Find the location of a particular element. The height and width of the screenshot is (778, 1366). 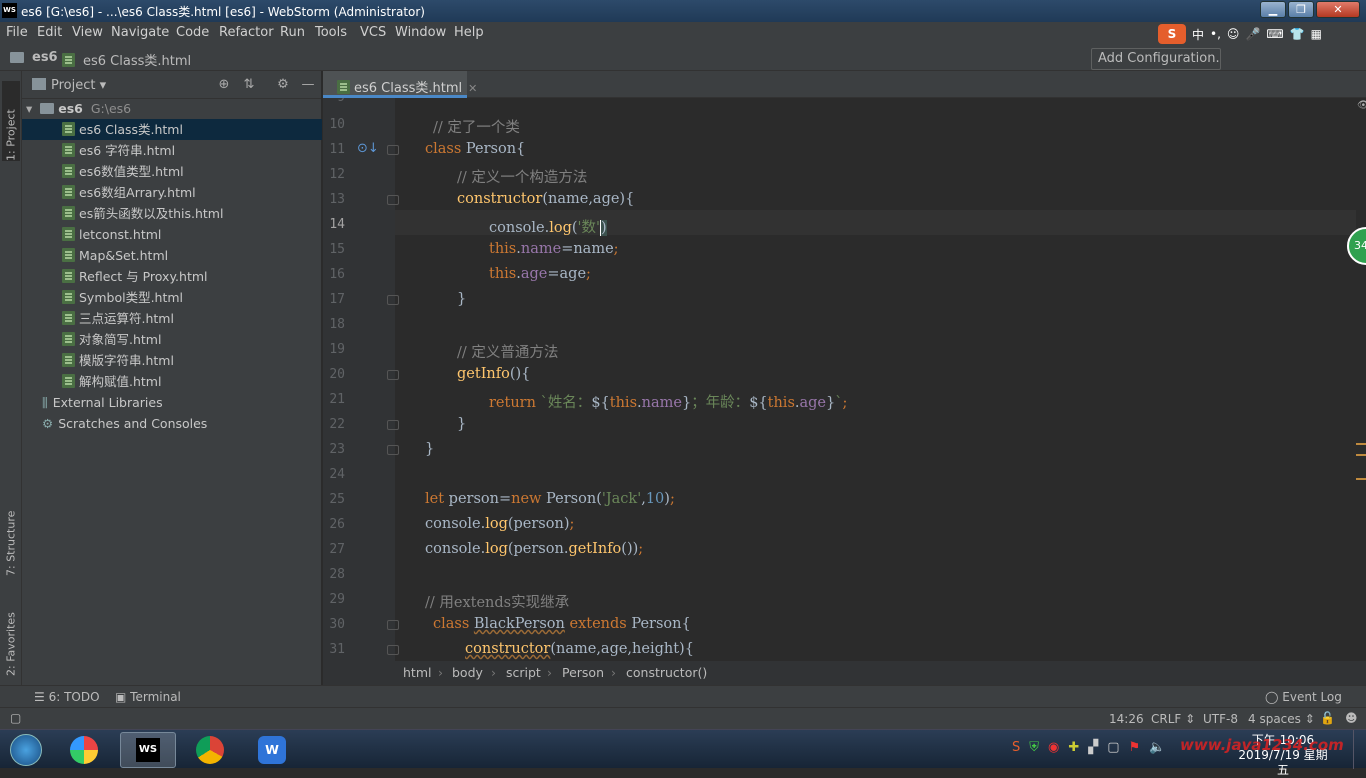

tree-file: es6 字符串.html is located at coordinates (172, 150).